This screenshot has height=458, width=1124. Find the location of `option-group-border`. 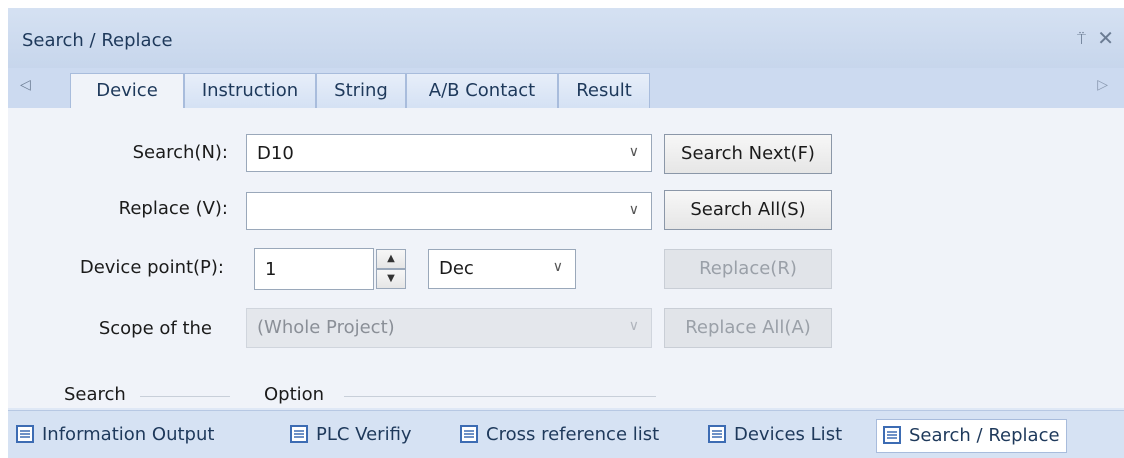

option-group-border is located at coordinates (500, 396).